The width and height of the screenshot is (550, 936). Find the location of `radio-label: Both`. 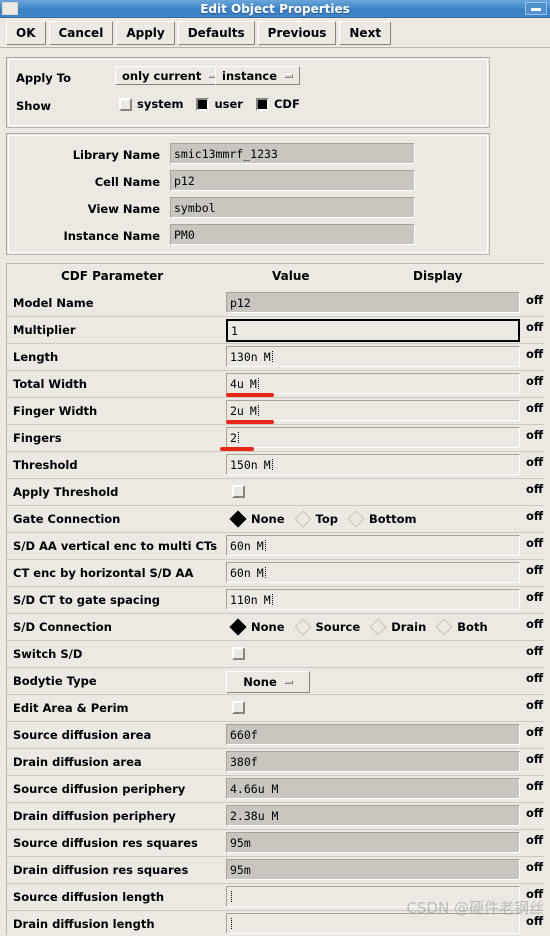

radio-label: Both is located at coordinates (472, 627).